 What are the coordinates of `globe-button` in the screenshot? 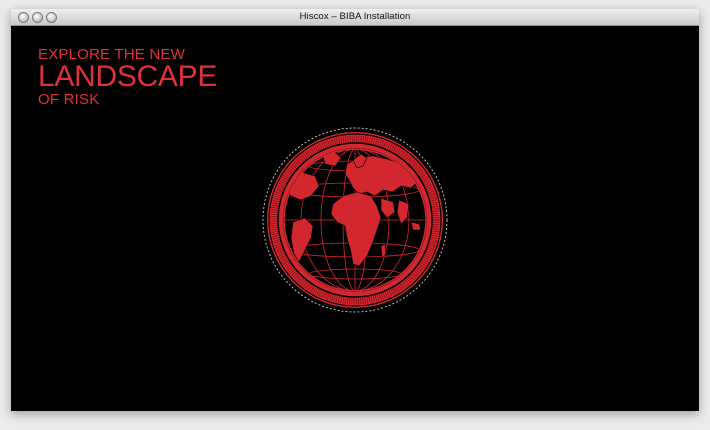 It's located at (355, 220).